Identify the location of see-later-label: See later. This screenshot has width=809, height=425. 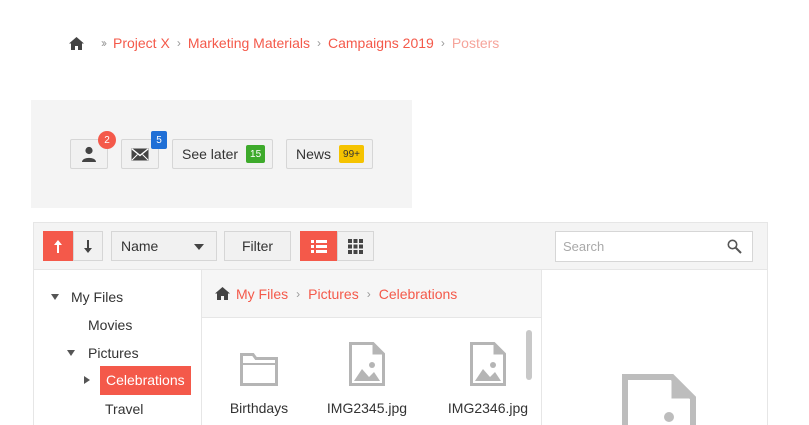
(210, 154).